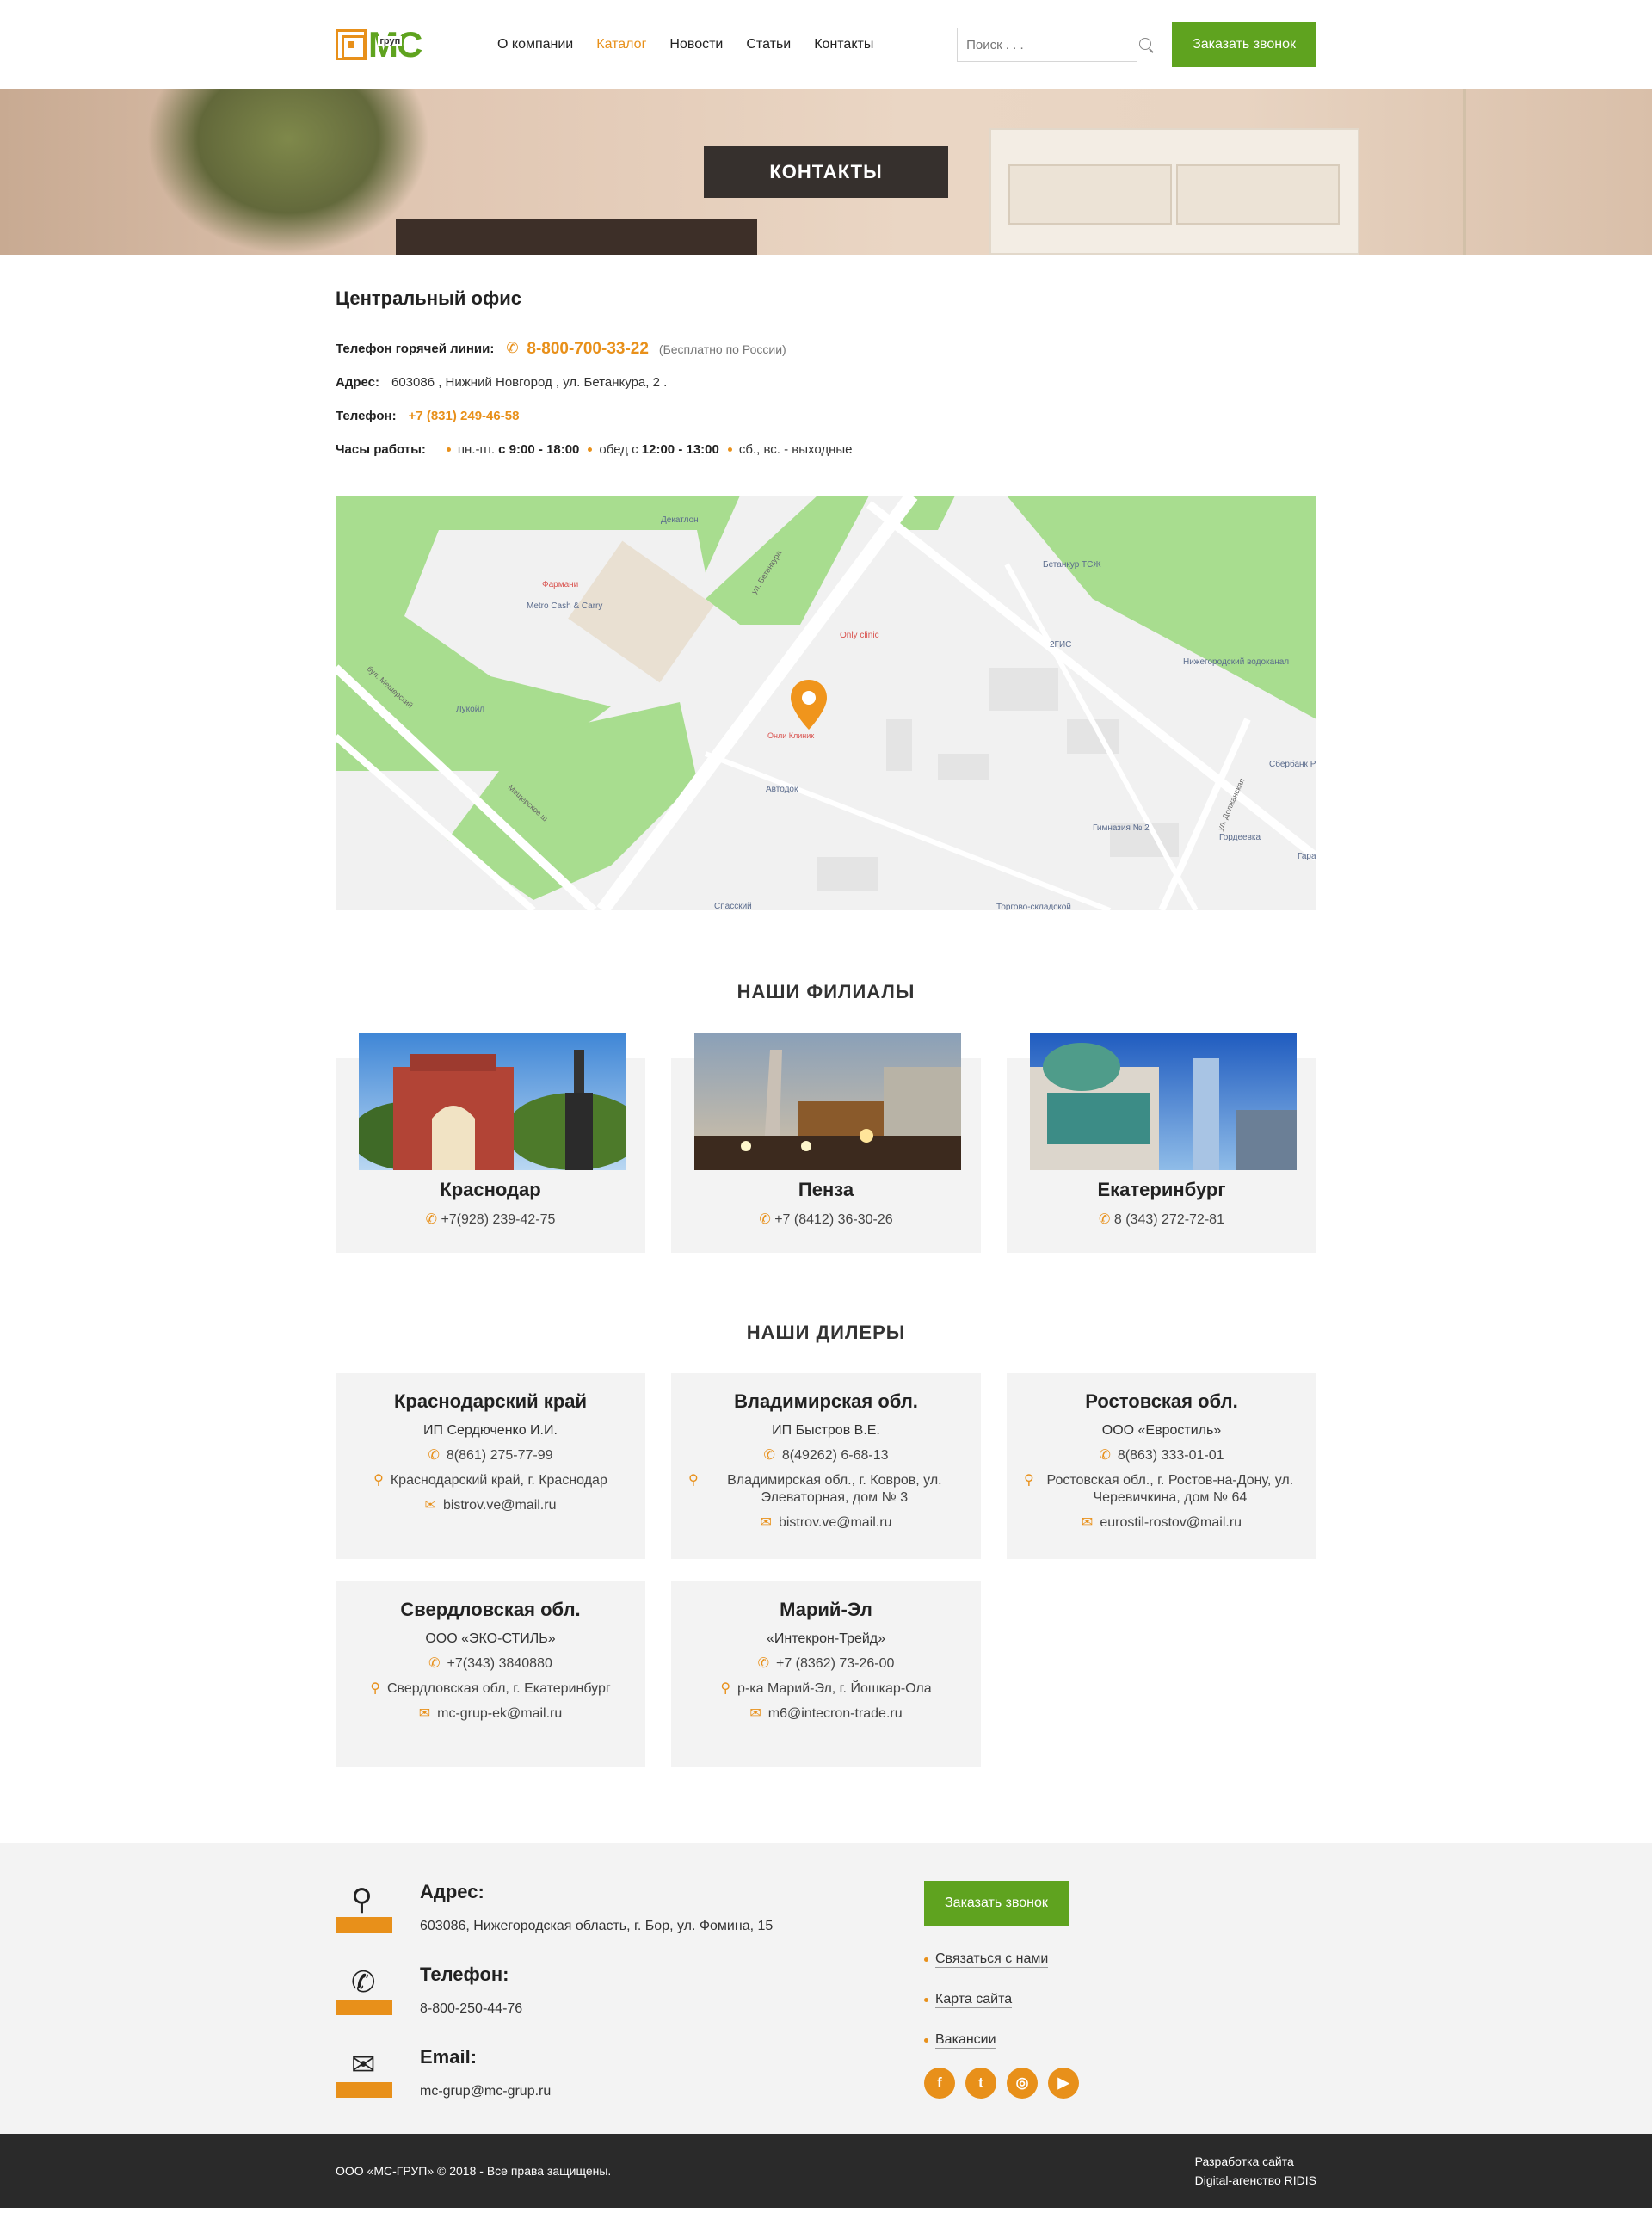 The height and width of the screenshot is (2213, 1652). Describe the element at coordinates (768, 44) in the screenshot. I see `nav-item-articles: Статьи` at that location.